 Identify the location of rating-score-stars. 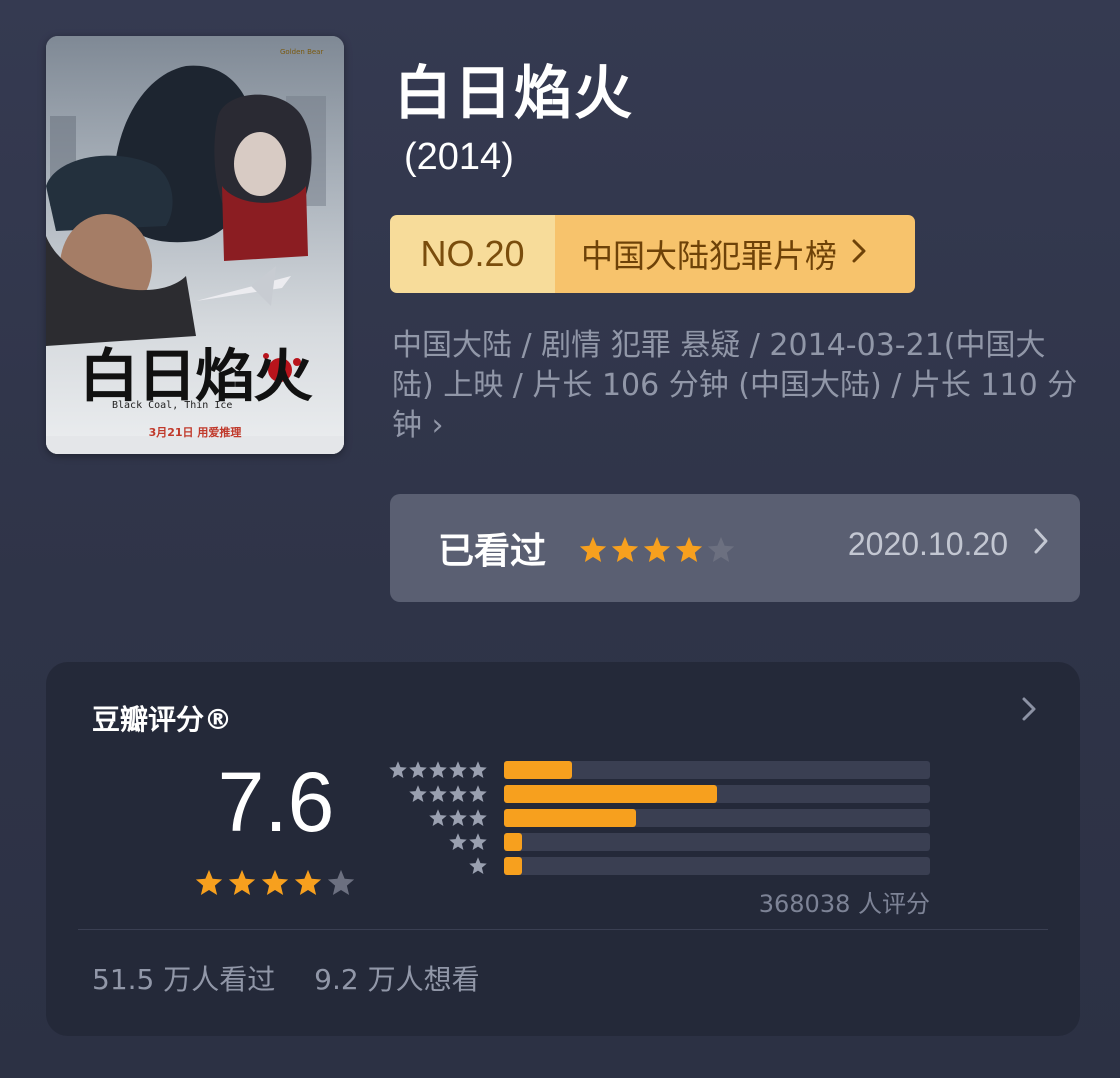
(275, 883).